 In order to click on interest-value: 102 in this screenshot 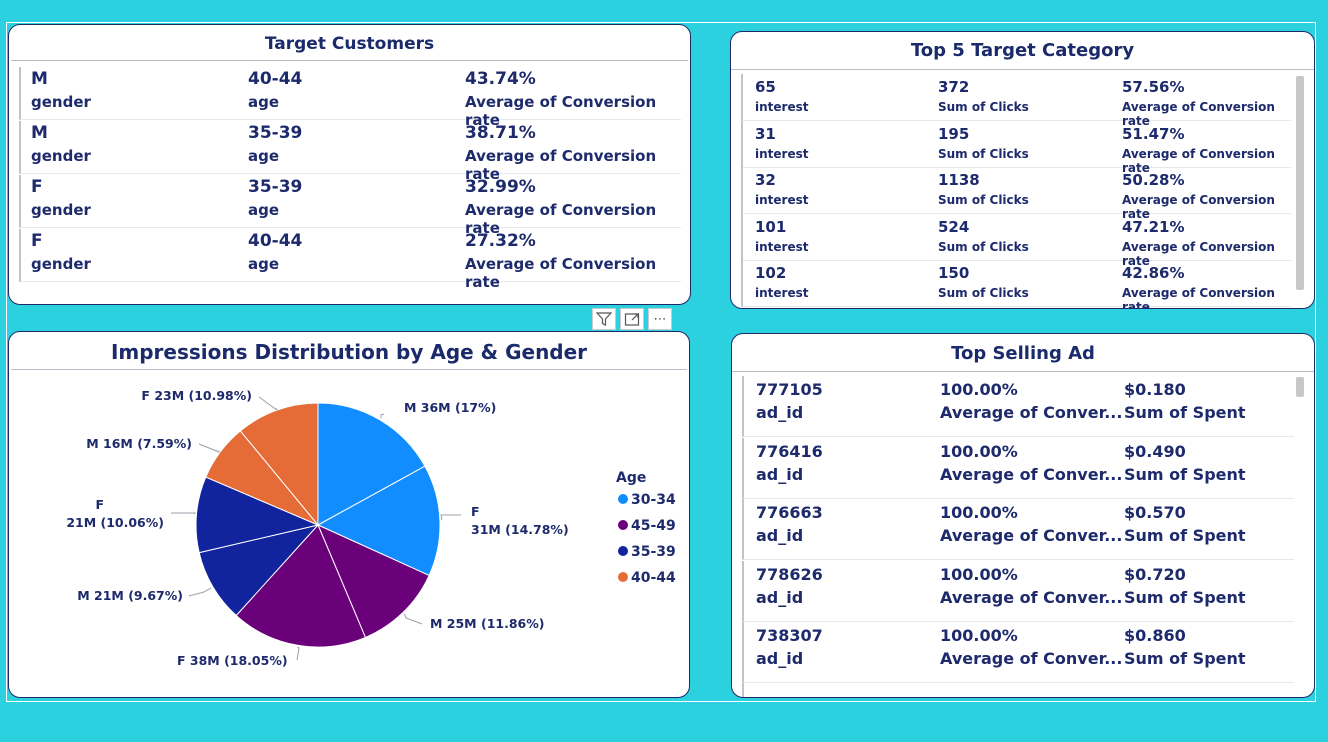, I will do `click(771, 273)`.